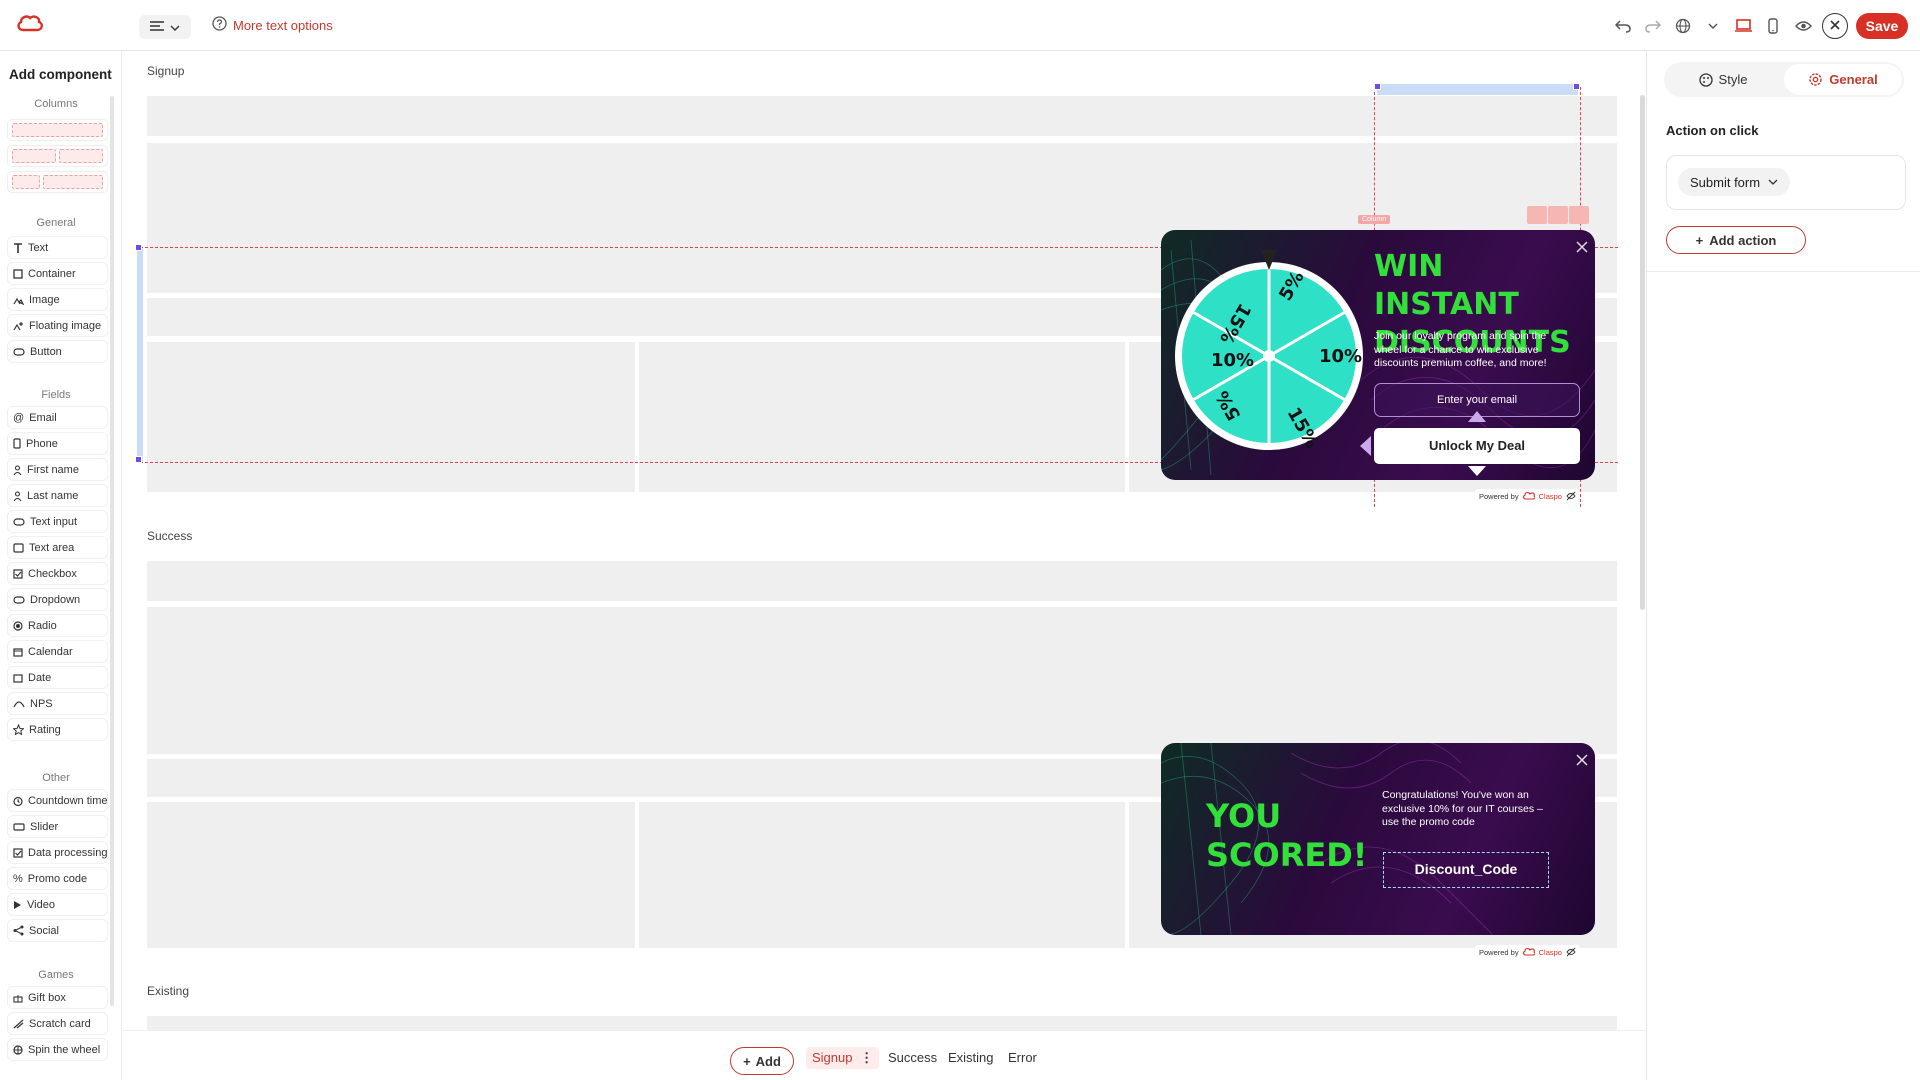 This screenshot has height=1080, width=1920. Describe the element at coordinates (57, 547) in the screenshot. I see `component-text-area: Text area` at that location.